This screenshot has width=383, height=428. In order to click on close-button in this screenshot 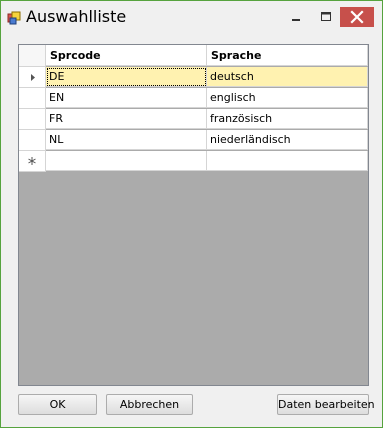, I will do `click(357, 17)`.